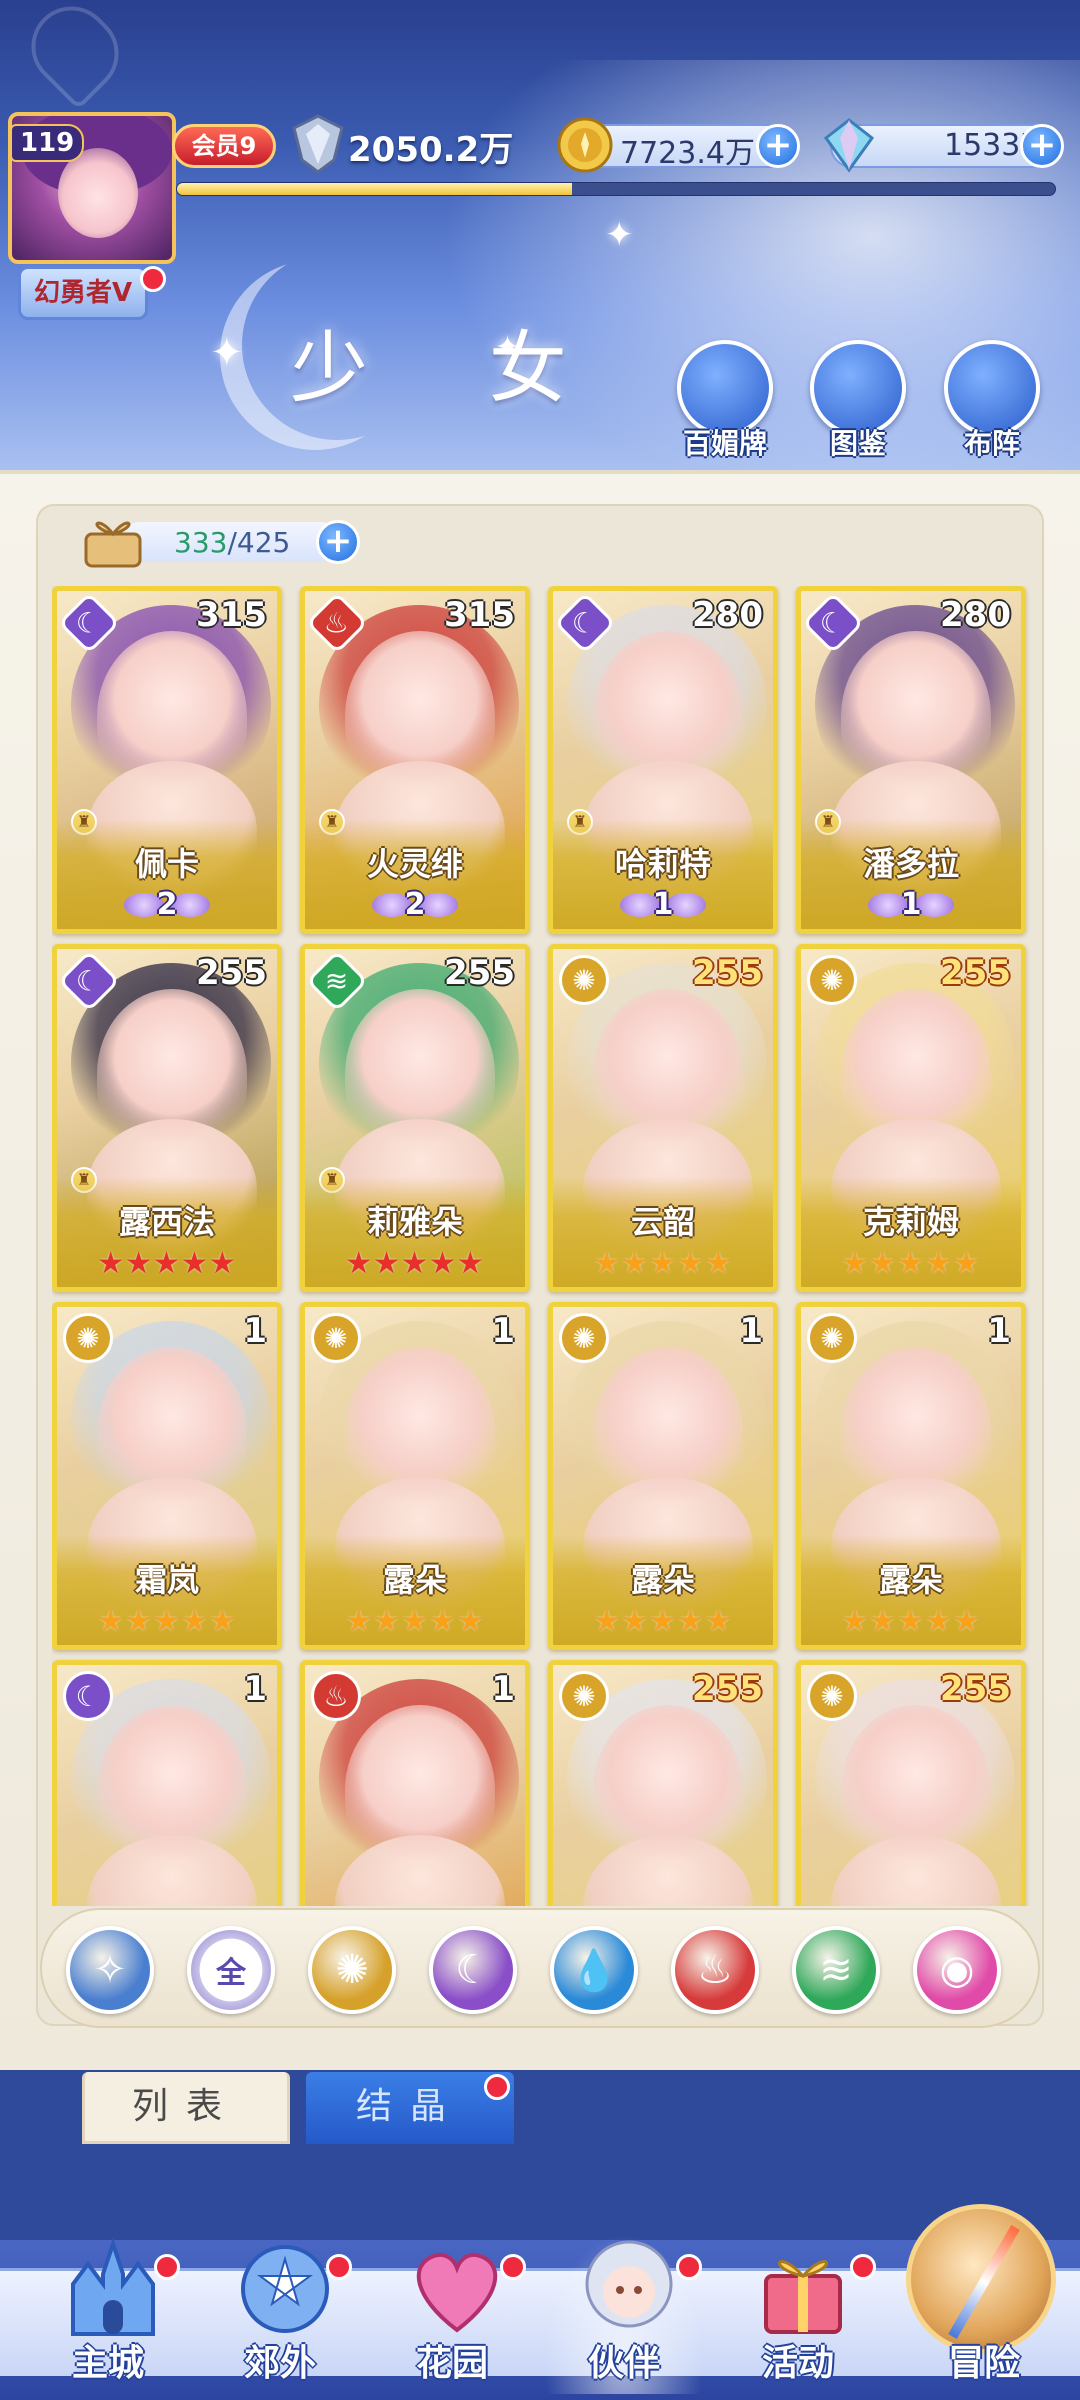 Image resolution: width=1080 pixels, height=2400 pixels. I want to click on character-card: ♨315♜火灵绯2, so click(415, 760).